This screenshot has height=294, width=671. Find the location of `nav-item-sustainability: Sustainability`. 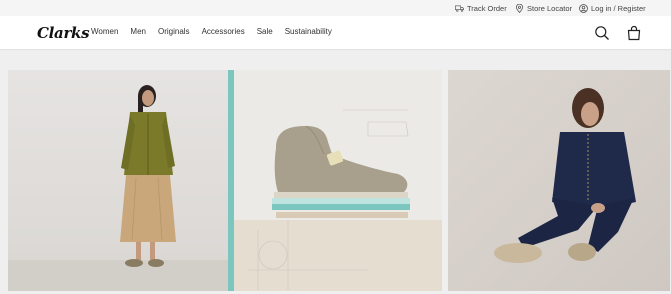

nav-item-sustainability: Sustainability is located at coordinates (308, 31).